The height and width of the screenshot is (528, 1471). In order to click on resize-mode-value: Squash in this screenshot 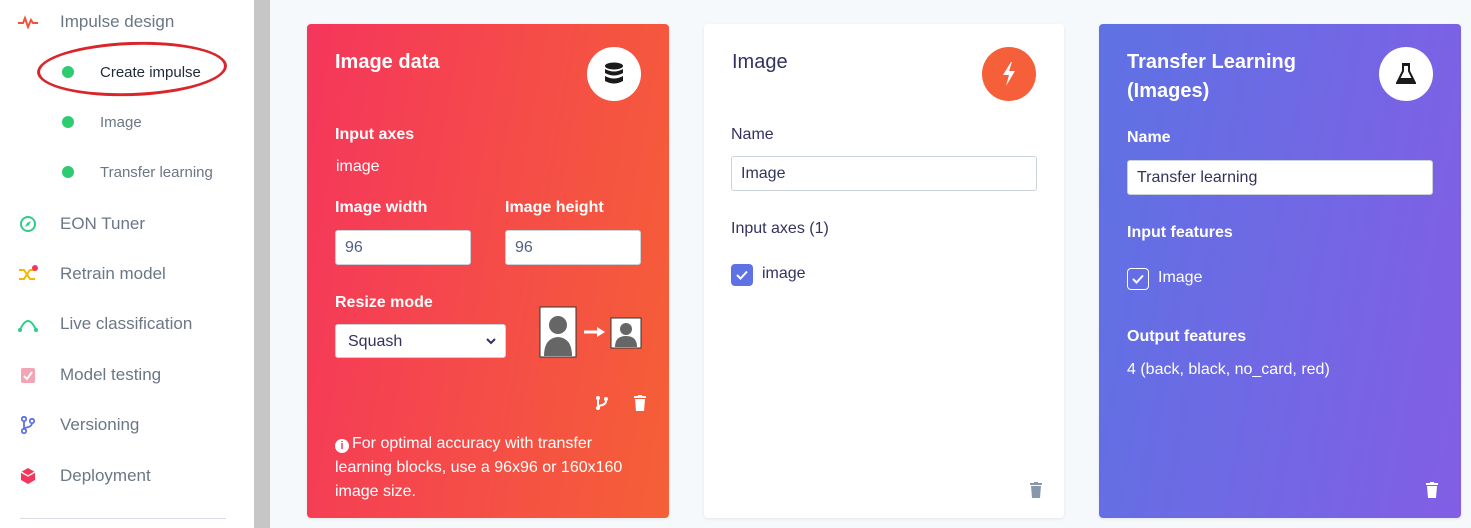, I will do `click(375, 341)`.